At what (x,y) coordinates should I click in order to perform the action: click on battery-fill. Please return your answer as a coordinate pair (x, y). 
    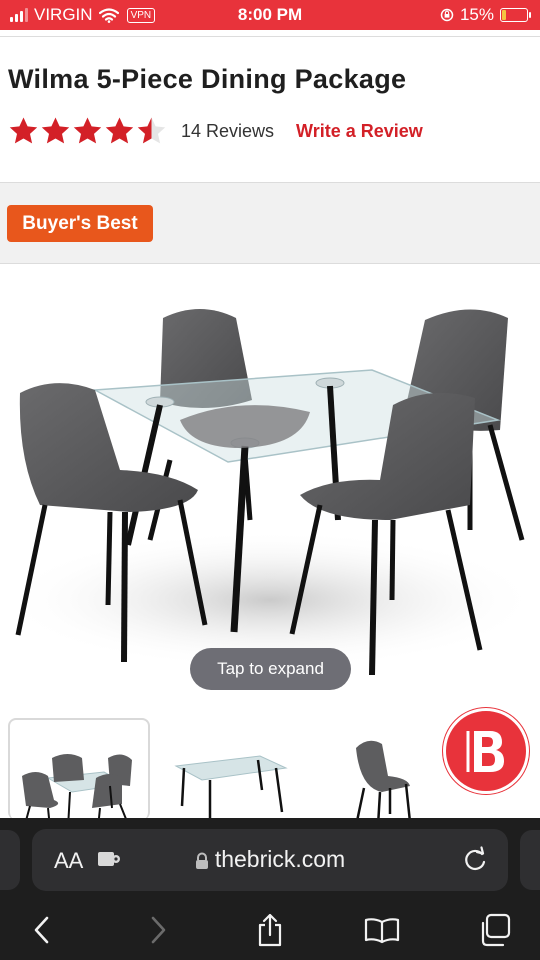
    Looking at the image, I should click on (504, 15).